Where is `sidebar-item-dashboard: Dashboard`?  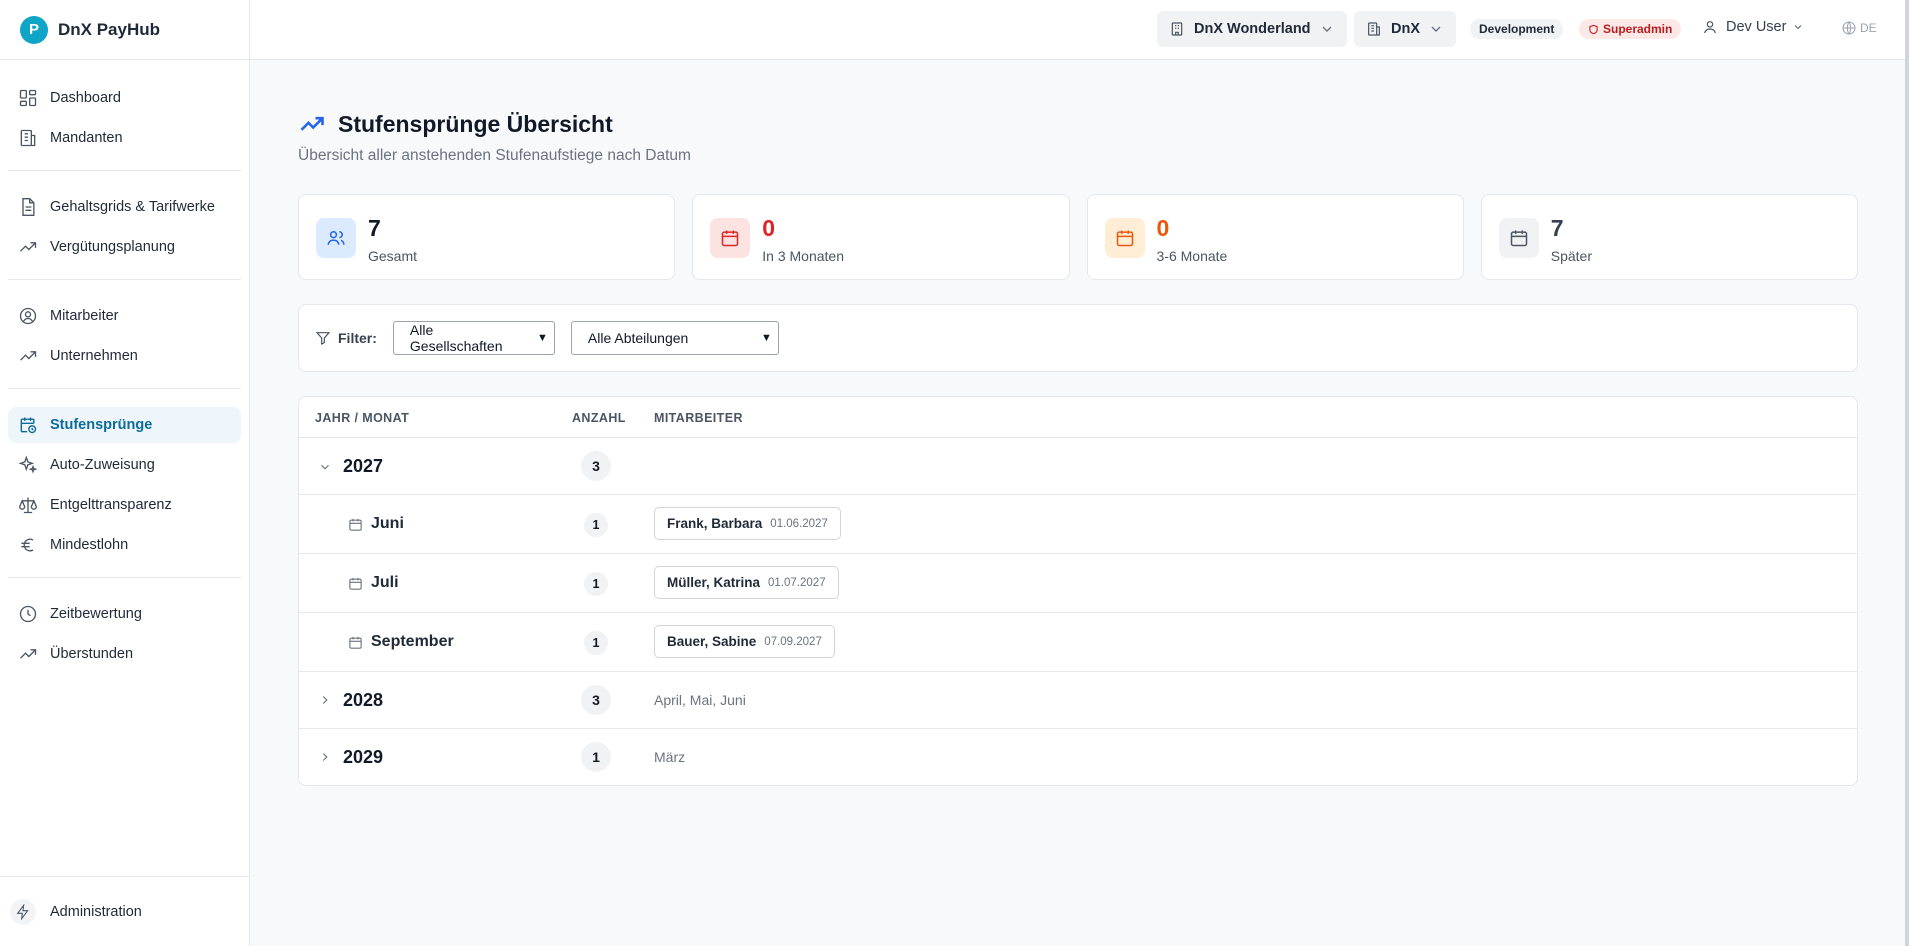
sidebar-item-dashboard: Dashboard is located at coordinates (124, 98).